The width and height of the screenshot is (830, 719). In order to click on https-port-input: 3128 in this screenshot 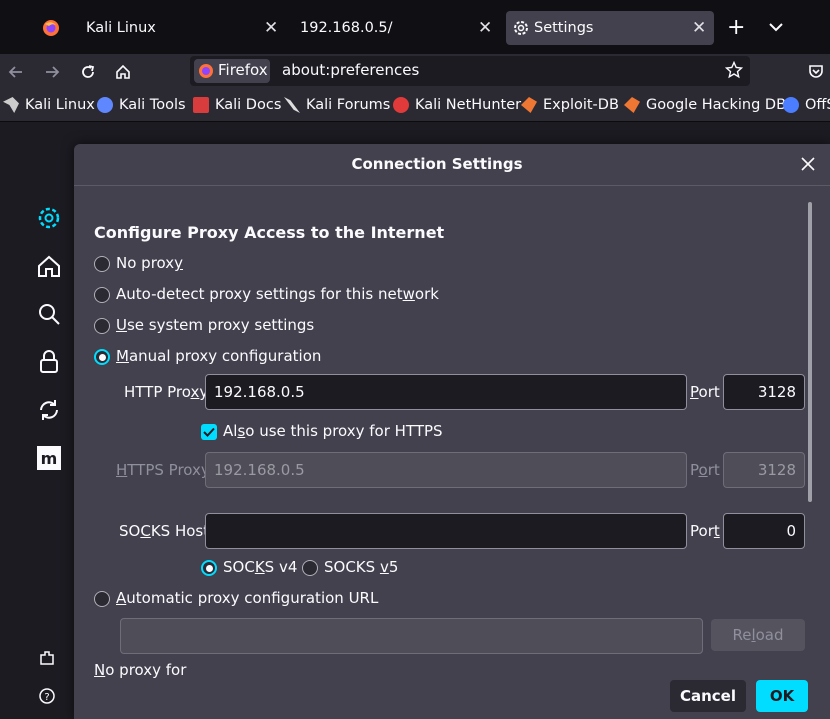, I will do `click(764, 470)`.